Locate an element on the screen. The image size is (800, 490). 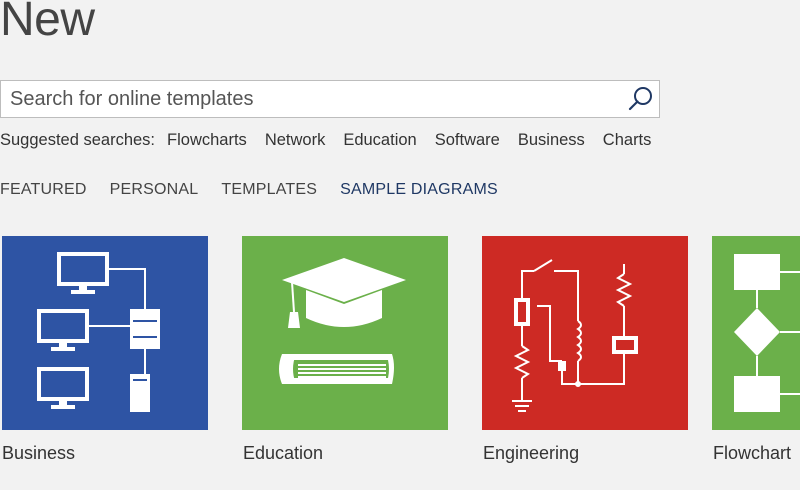
template-tile-education is located at coordinates (345, 333).